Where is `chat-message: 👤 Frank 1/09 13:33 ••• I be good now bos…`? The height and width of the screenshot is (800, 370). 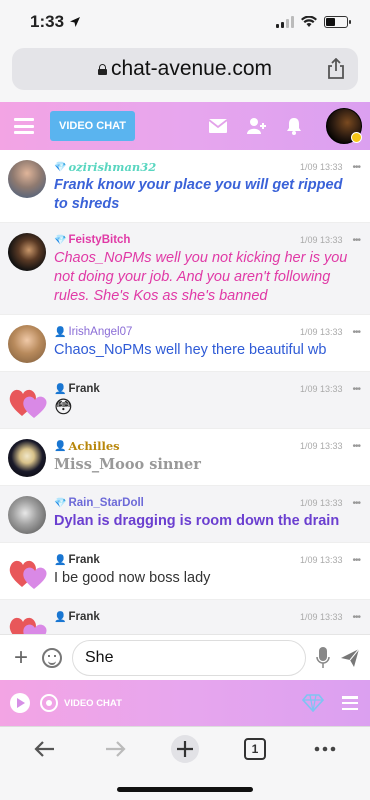 chat-message: 👤 Frank 1/09 13:33 ••• I be good now bos… is located at coordinates (185, 571).